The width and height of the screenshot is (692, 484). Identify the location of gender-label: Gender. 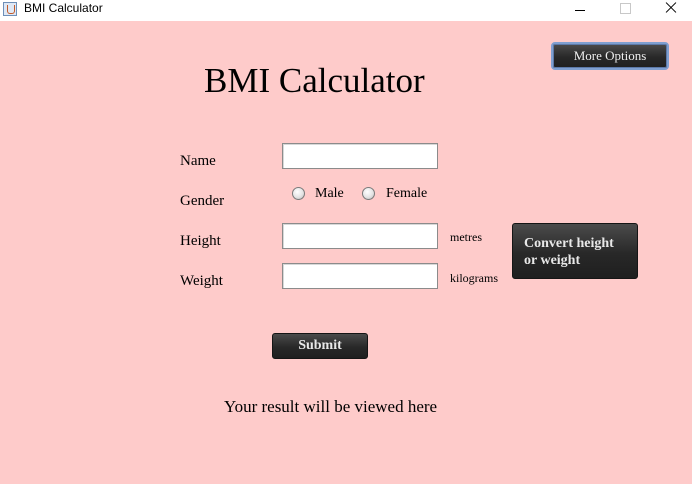
(202, 201).